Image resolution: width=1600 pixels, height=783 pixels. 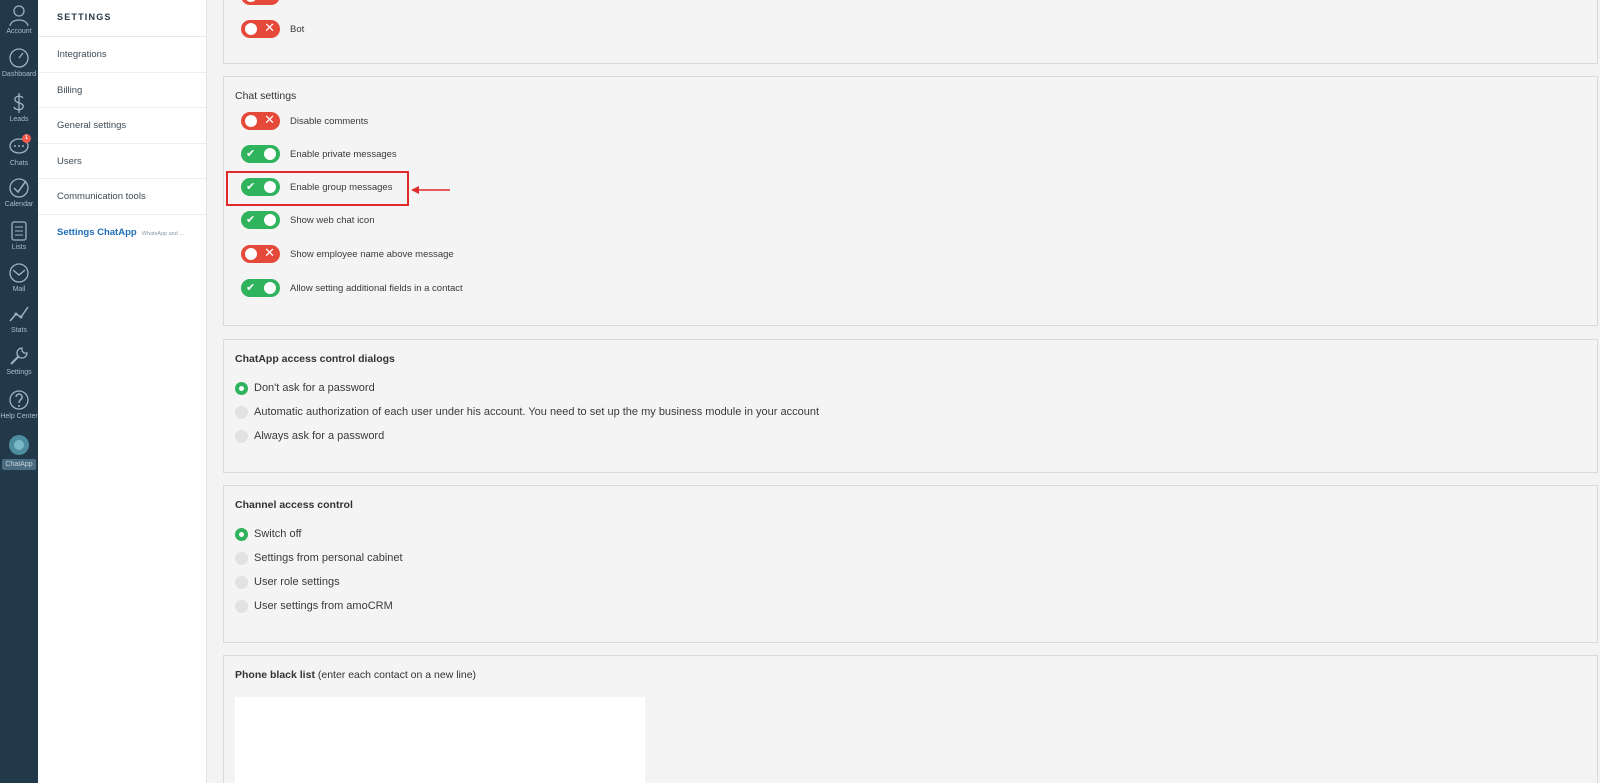 I want to click on nav-dashboard: Dashboard, so click(x=19, y=63).